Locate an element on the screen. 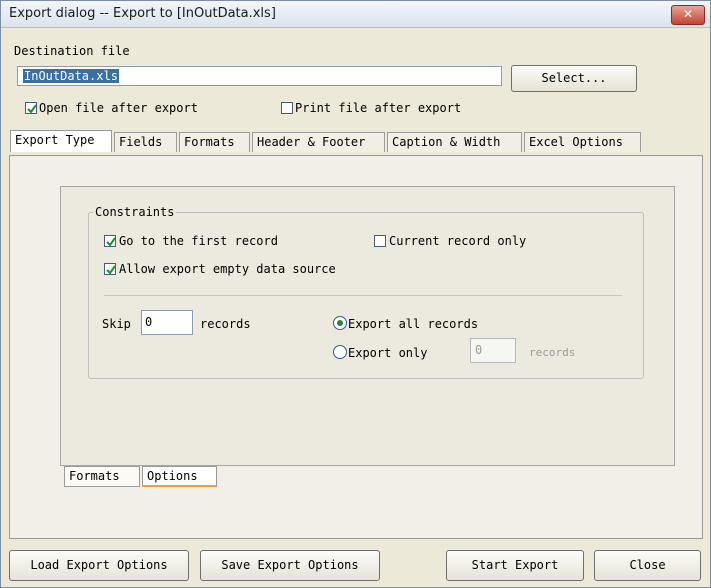 The height and width of the screenshot is (588, 711). current-record-only-label: Current record only is located at coordinates (458, 241).